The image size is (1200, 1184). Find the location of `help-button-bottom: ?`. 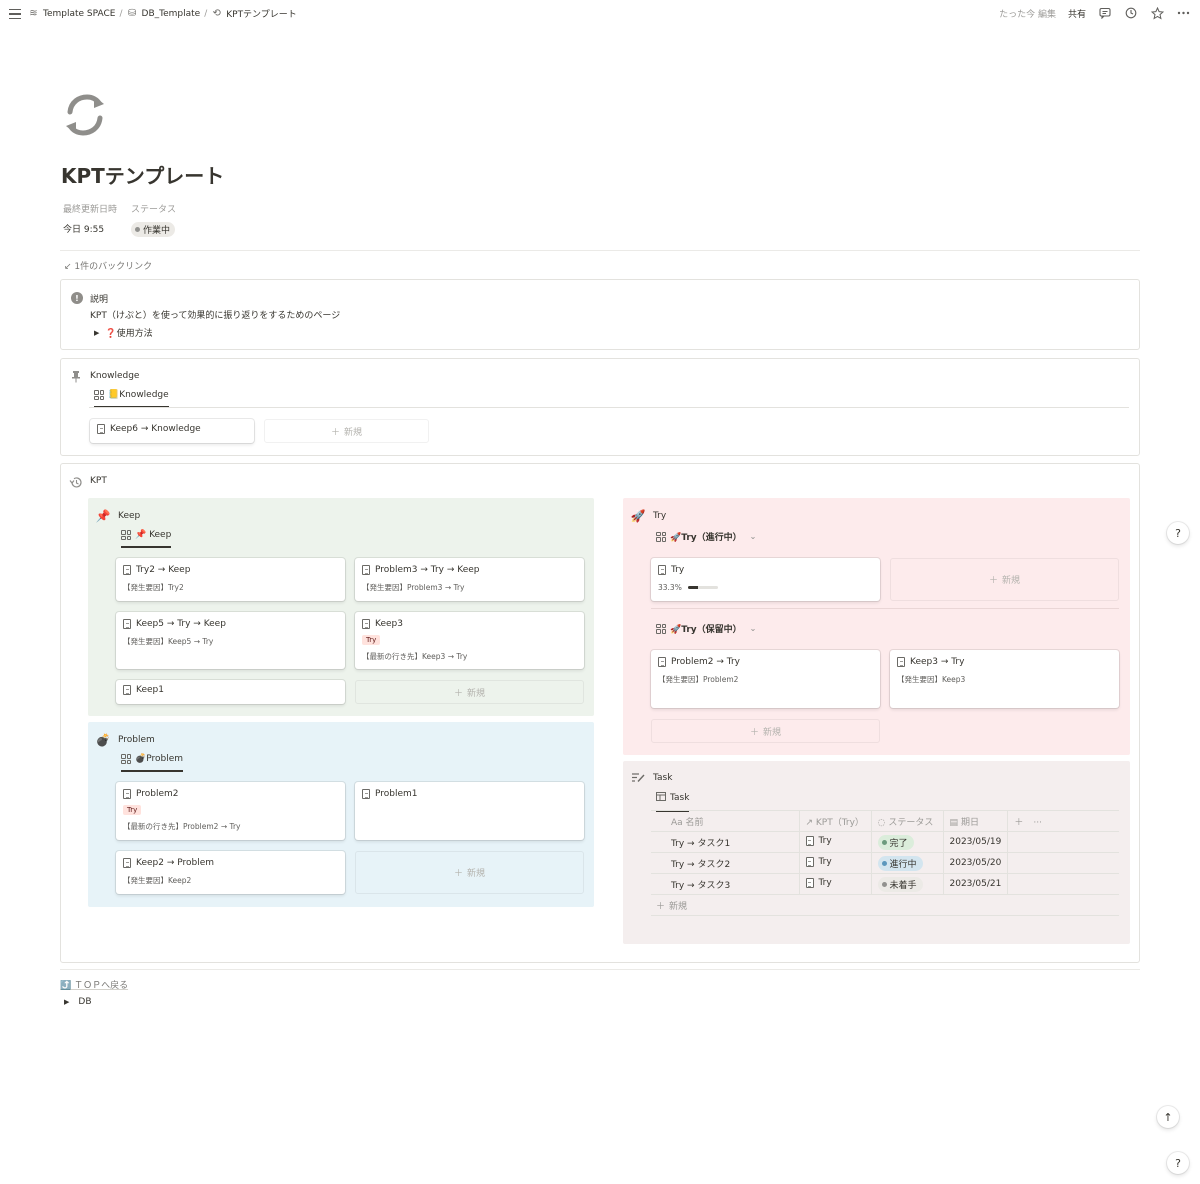

help-button-bottom: ? is located at coordinates (1178, 1163).